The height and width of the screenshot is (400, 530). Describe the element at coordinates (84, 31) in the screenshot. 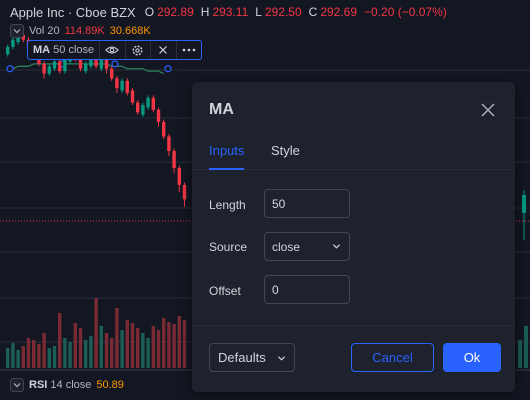

I see `volume-value: 114.89K` at that location.